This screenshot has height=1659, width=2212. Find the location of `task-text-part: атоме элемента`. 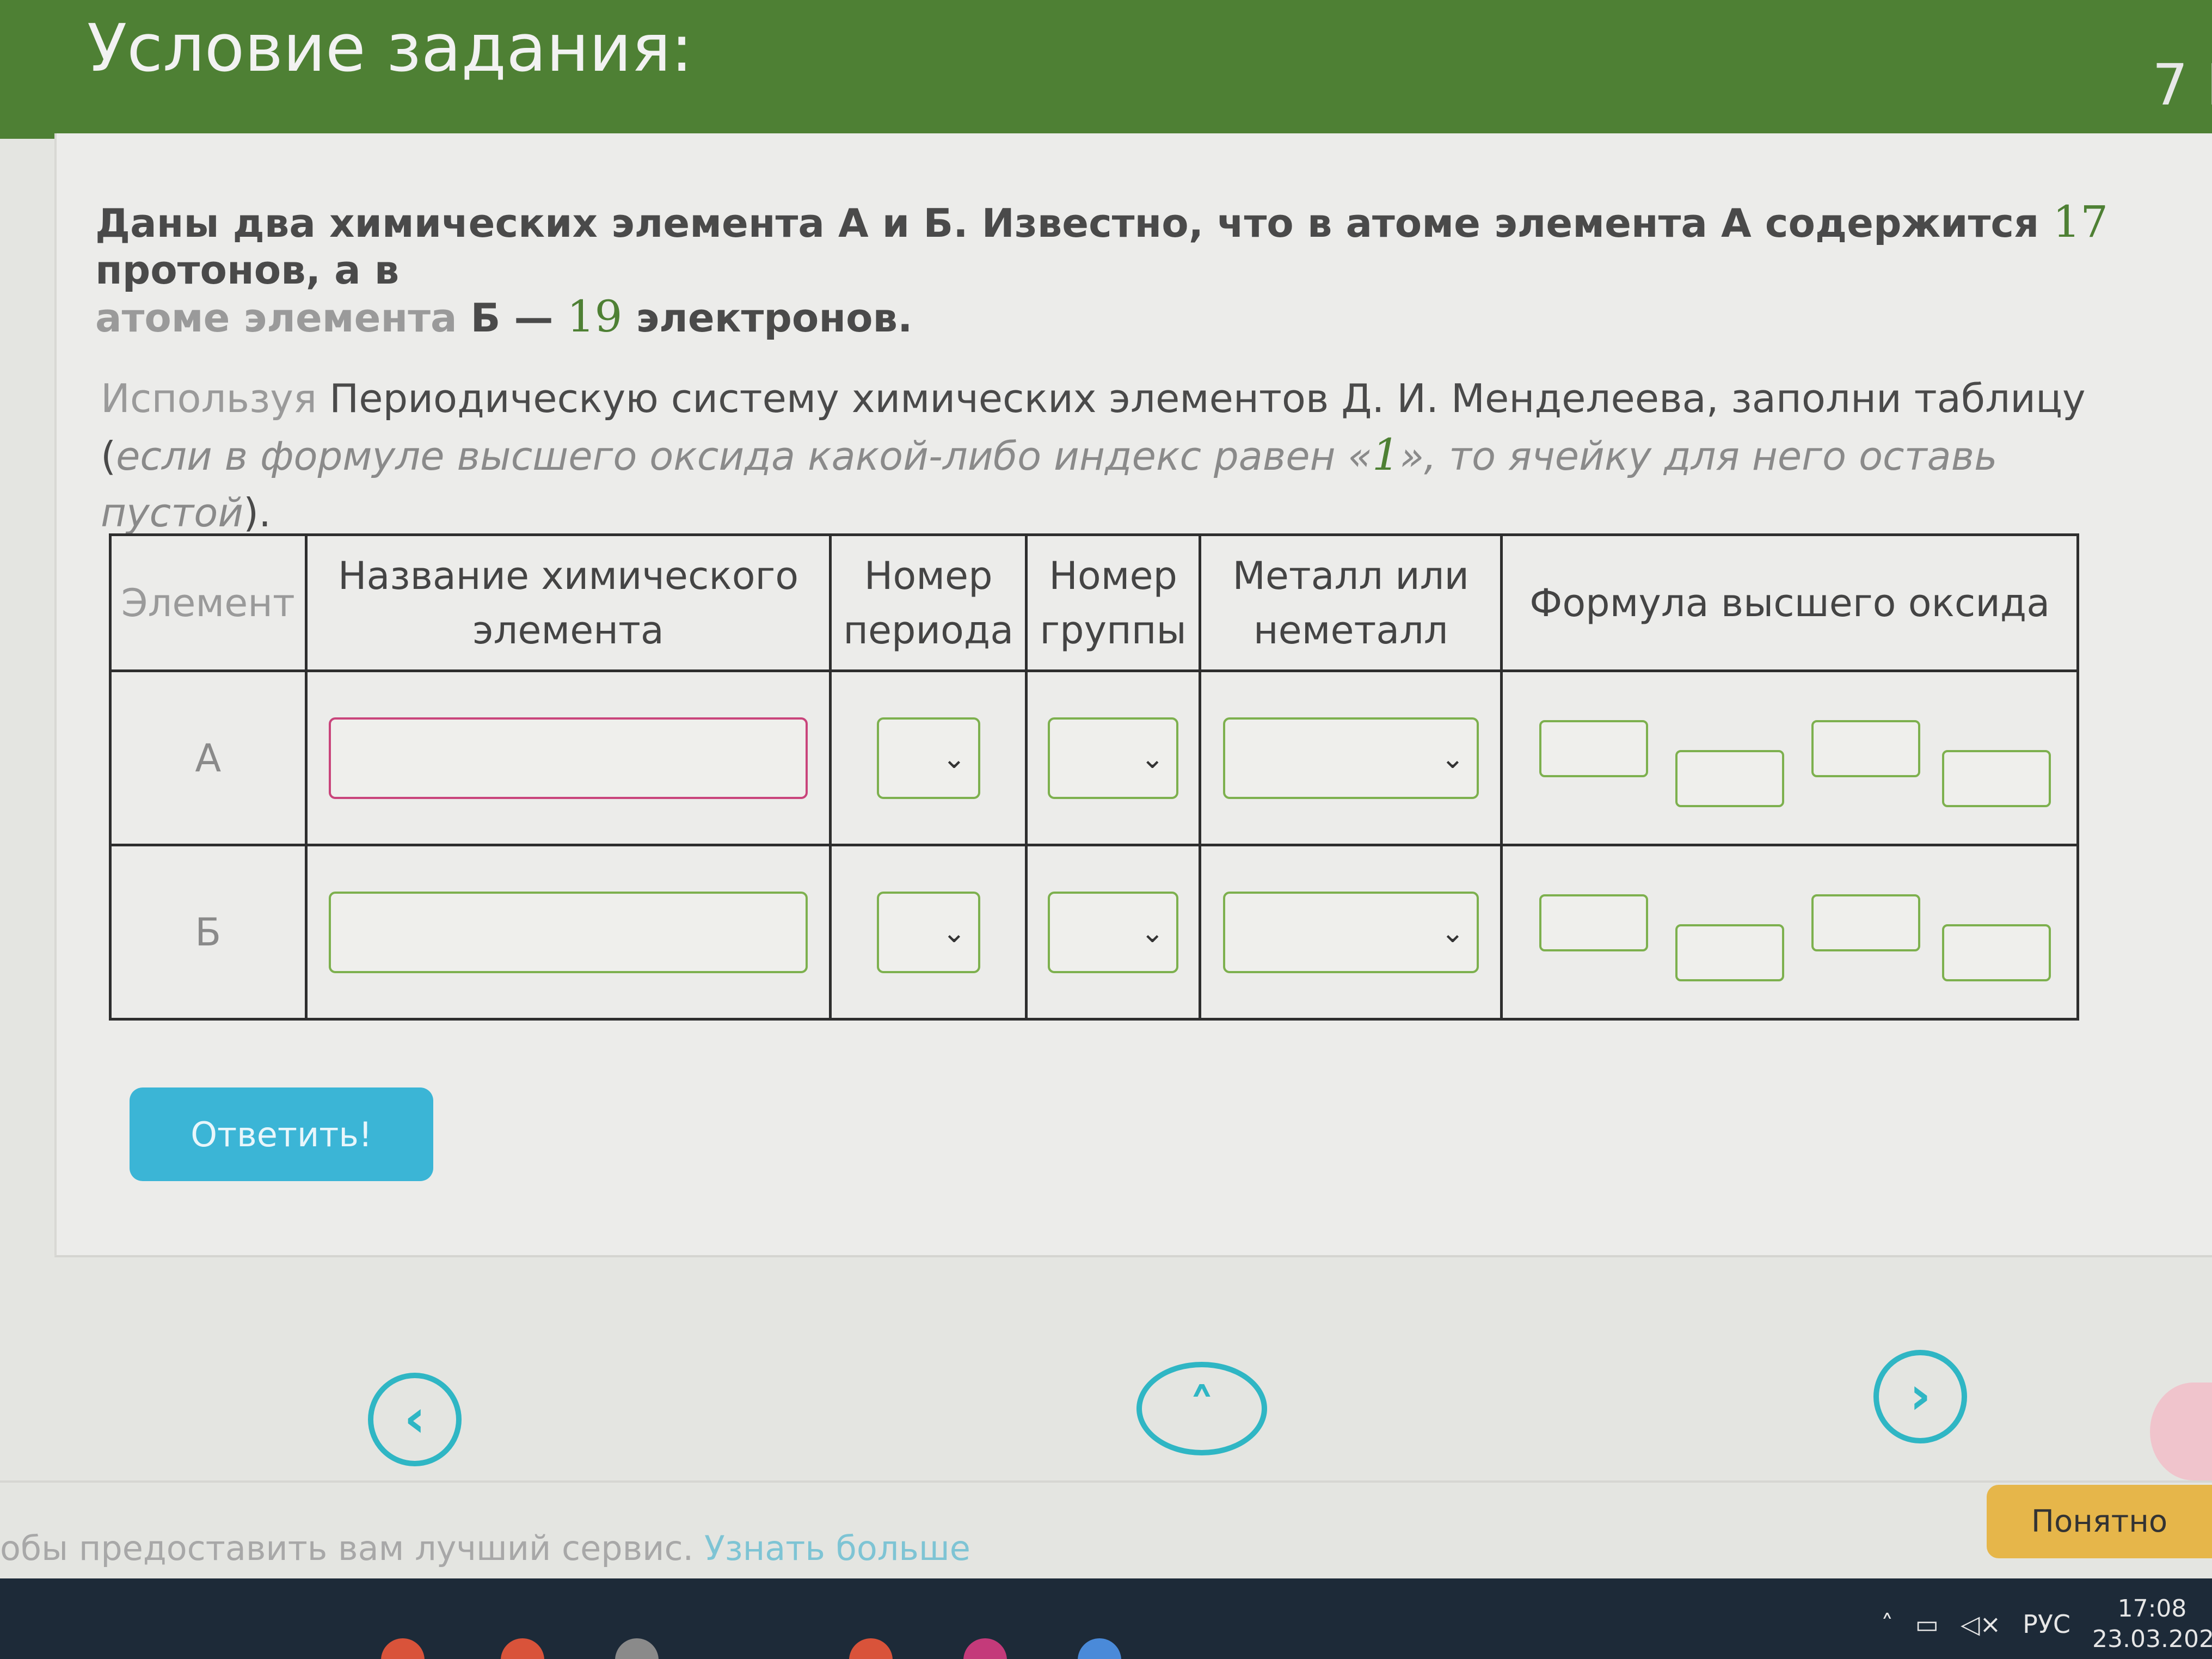

task-text-part: атоме элемента is located at coordinates (276, 318).